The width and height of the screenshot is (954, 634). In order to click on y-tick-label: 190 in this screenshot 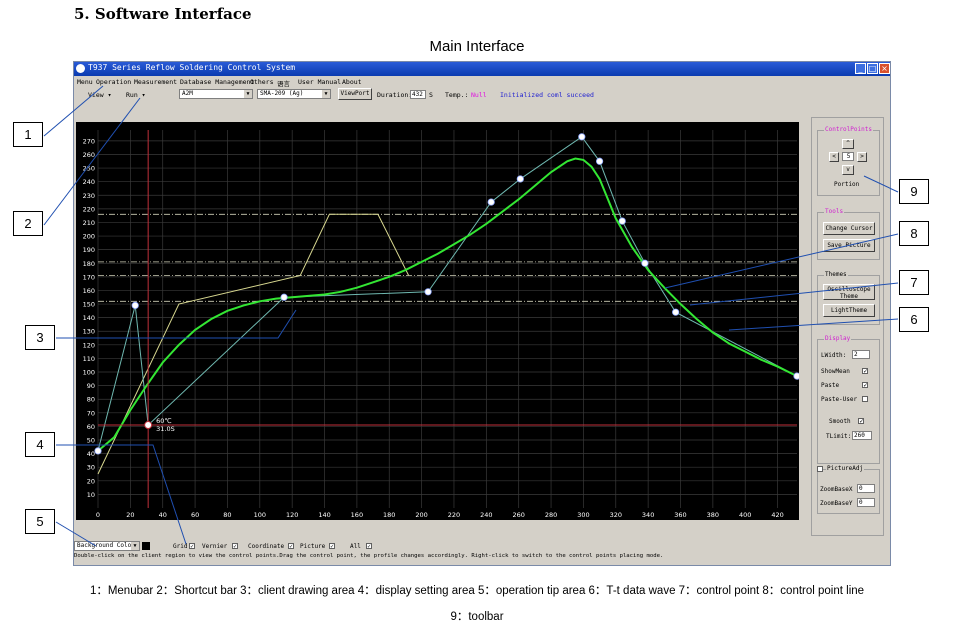, I will do `click(89, 250)`.